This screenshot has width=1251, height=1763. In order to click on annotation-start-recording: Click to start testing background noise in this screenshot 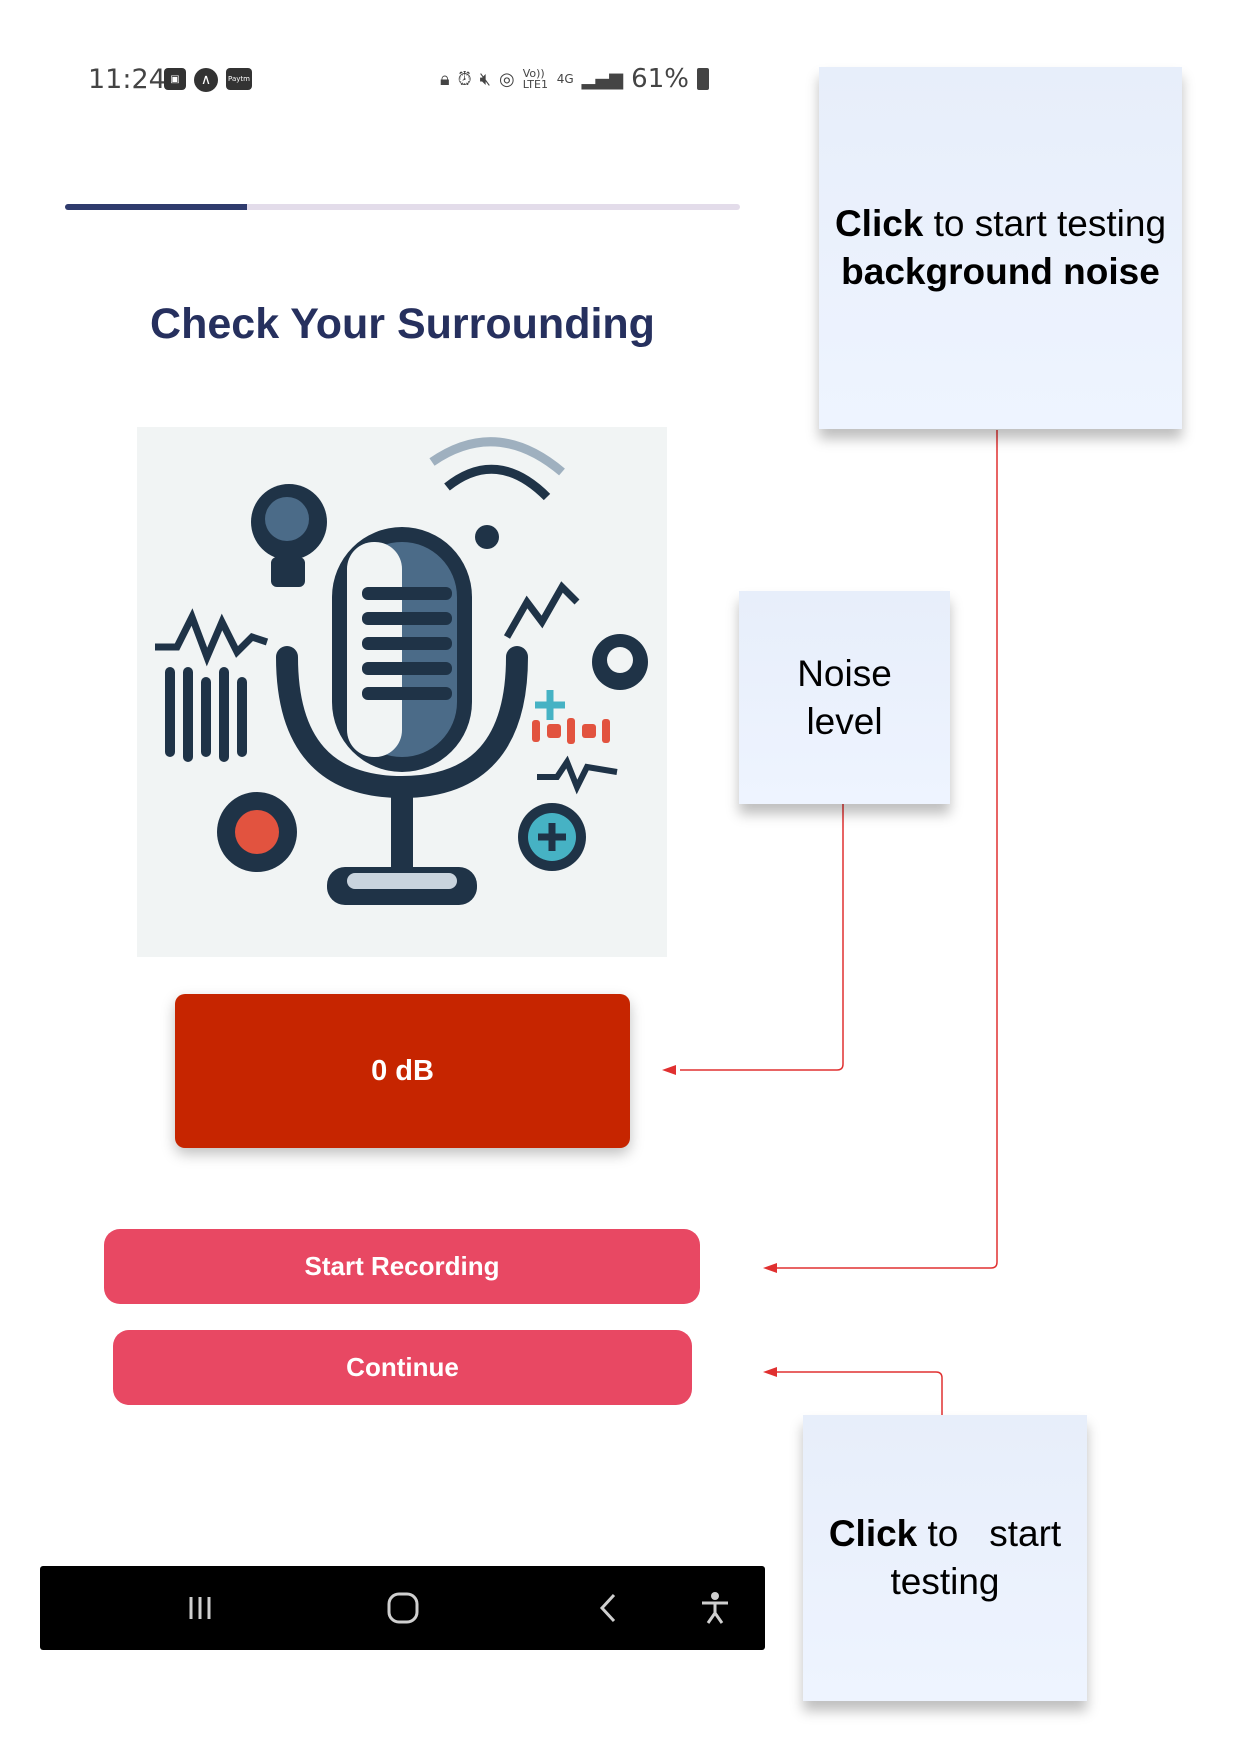, I will do `click(1000, 248)`.